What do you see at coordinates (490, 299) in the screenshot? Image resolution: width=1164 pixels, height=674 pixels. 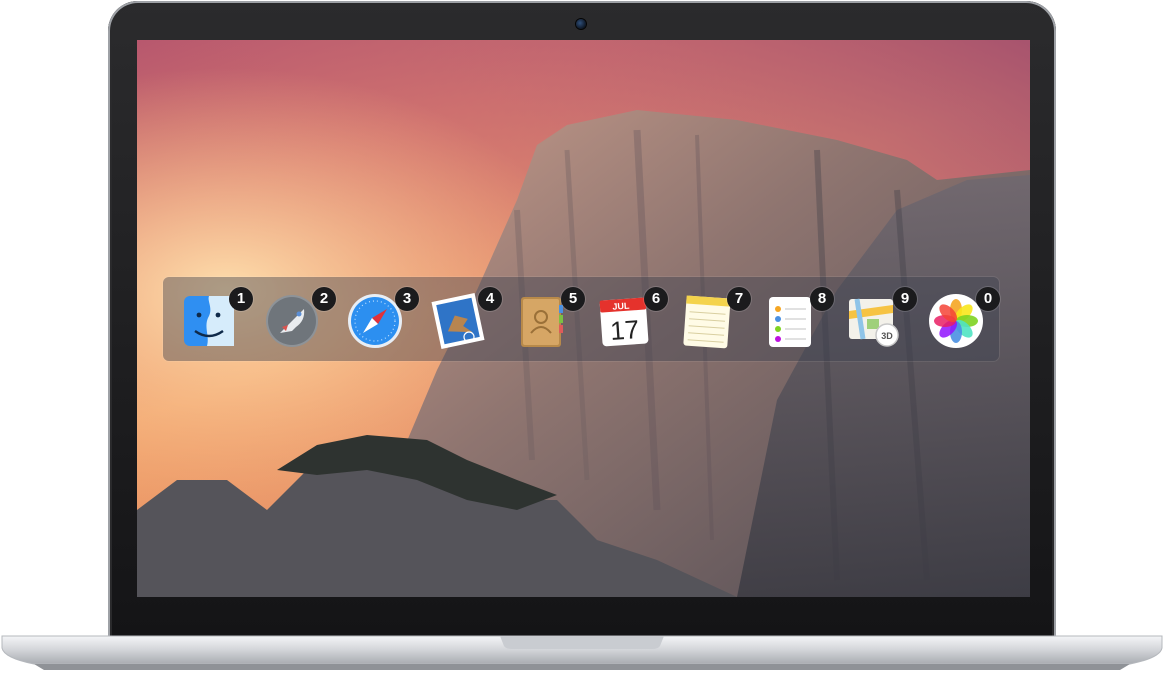 I see `shortcut-badge: 4` at bounding box center [490, 299].